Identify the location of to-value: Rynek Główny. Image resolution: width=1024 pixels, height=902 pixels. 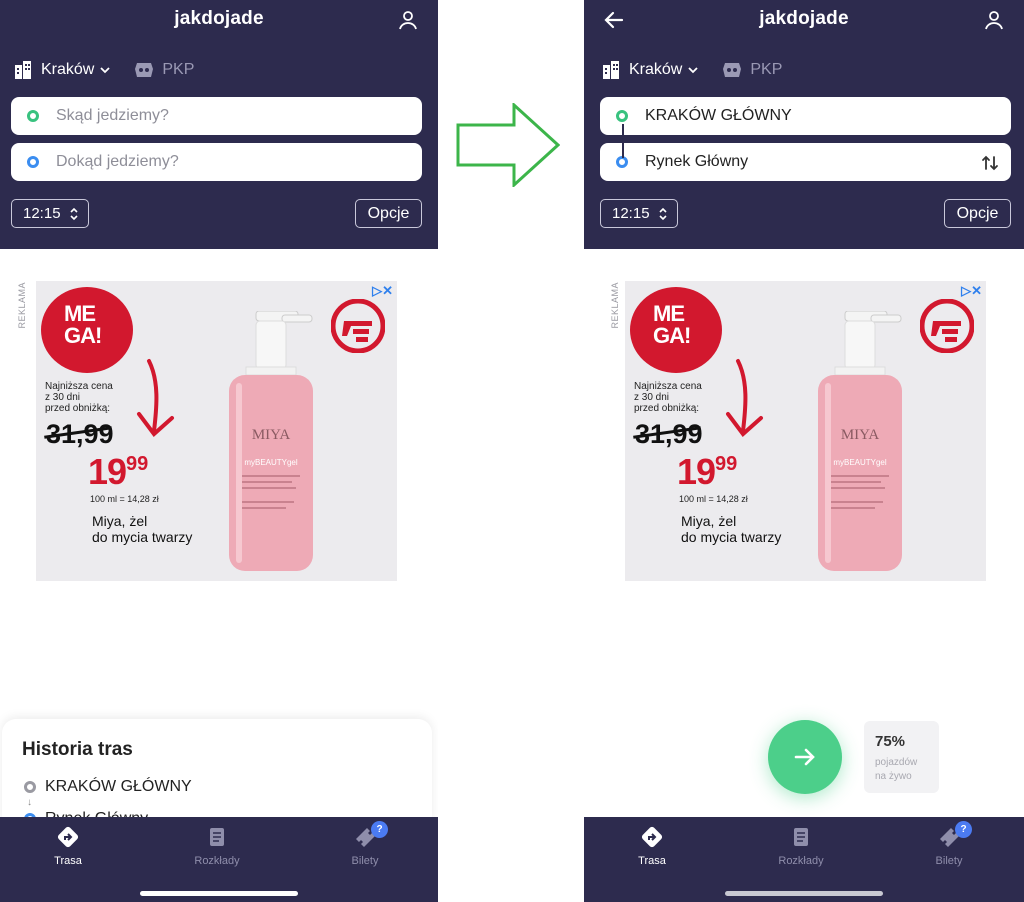
(697, 161).